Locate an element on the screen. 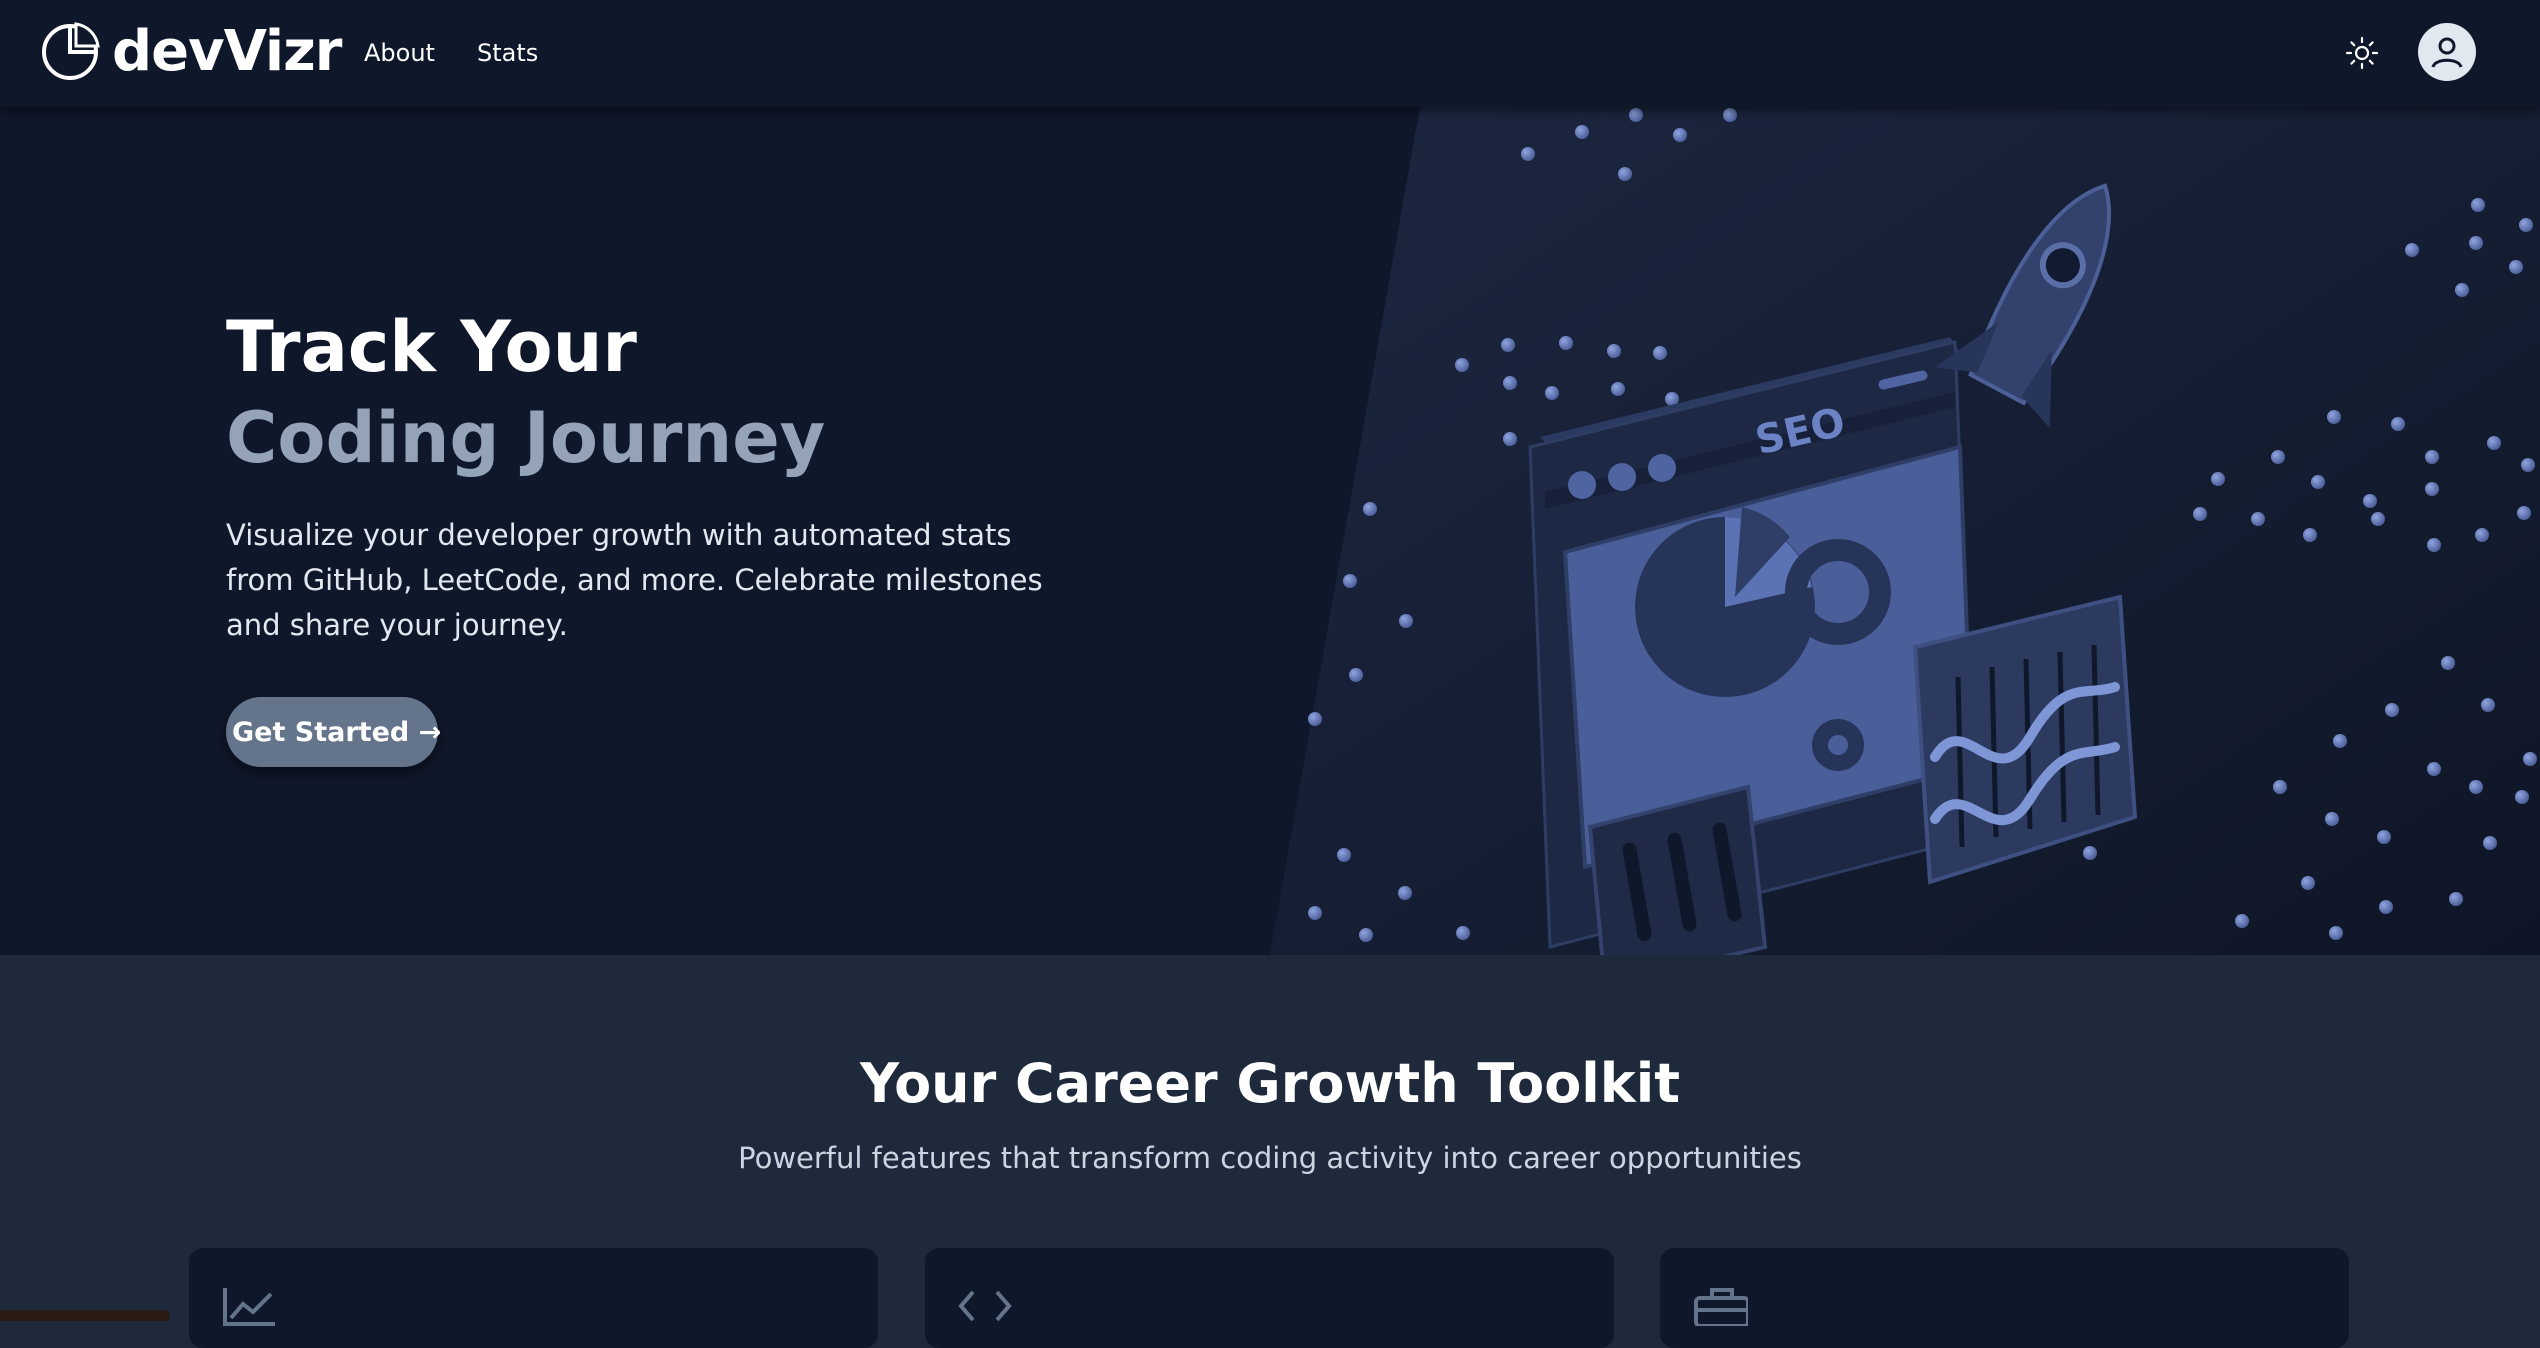 The height and width of the screenshot is (1348, 2540). app-name: devVizr is located at coordinates (227, 51).